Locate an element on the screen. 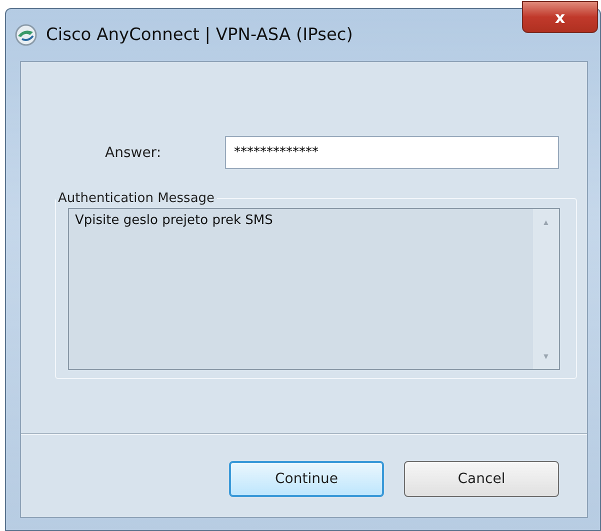  window-title: Cisco AnyConnect | VPN-ASA (IPsec) is located at coordinates (199, 35).